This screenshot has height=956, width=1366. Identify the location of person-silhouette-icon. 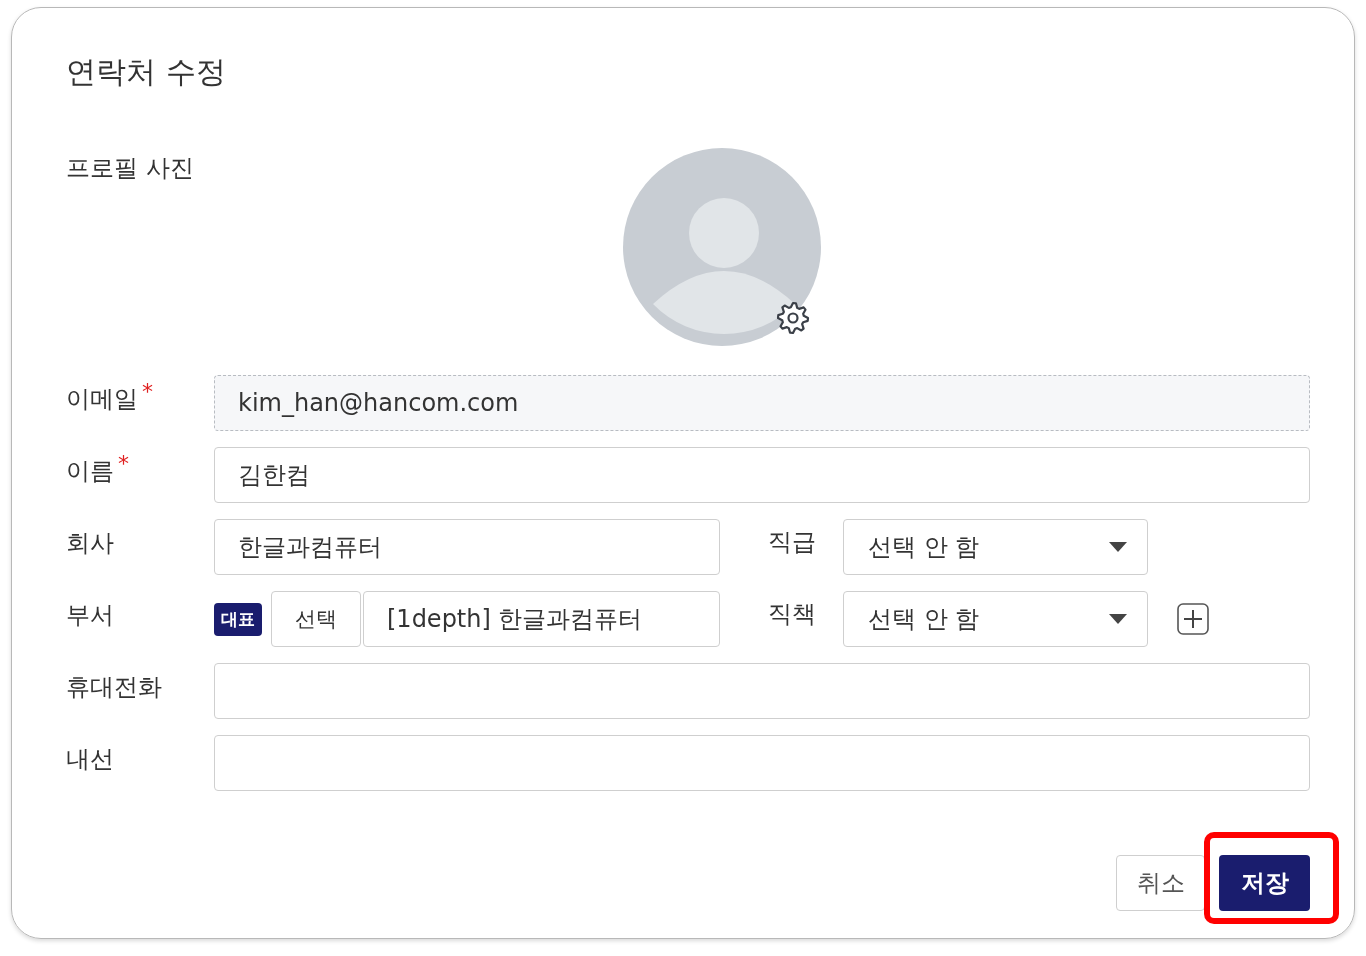
(722, 247).